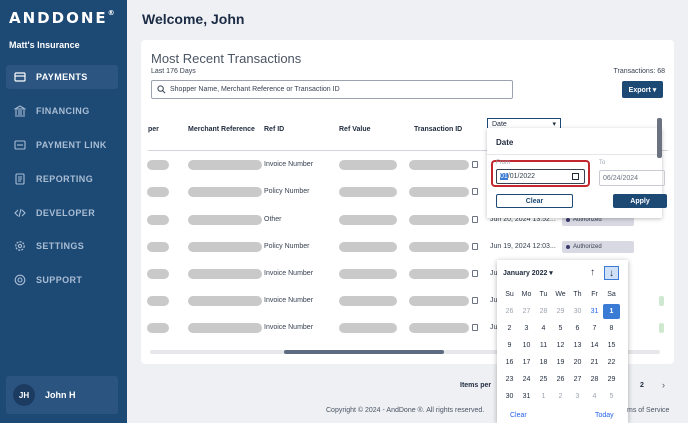 The height and width of the screenshot is (423, 688). I want to click on transactions-count: Transactions: 68, so click(639, 71).